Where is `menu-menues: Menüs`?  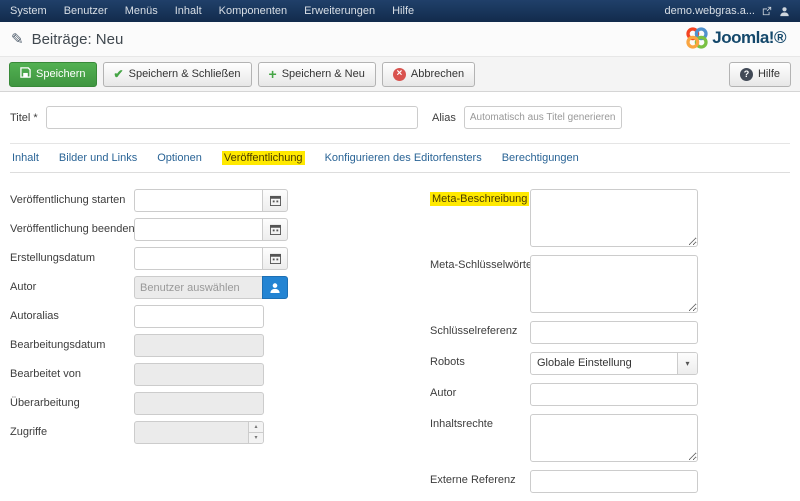 menu-menues: Menüs is located at coordinates (141, 11).